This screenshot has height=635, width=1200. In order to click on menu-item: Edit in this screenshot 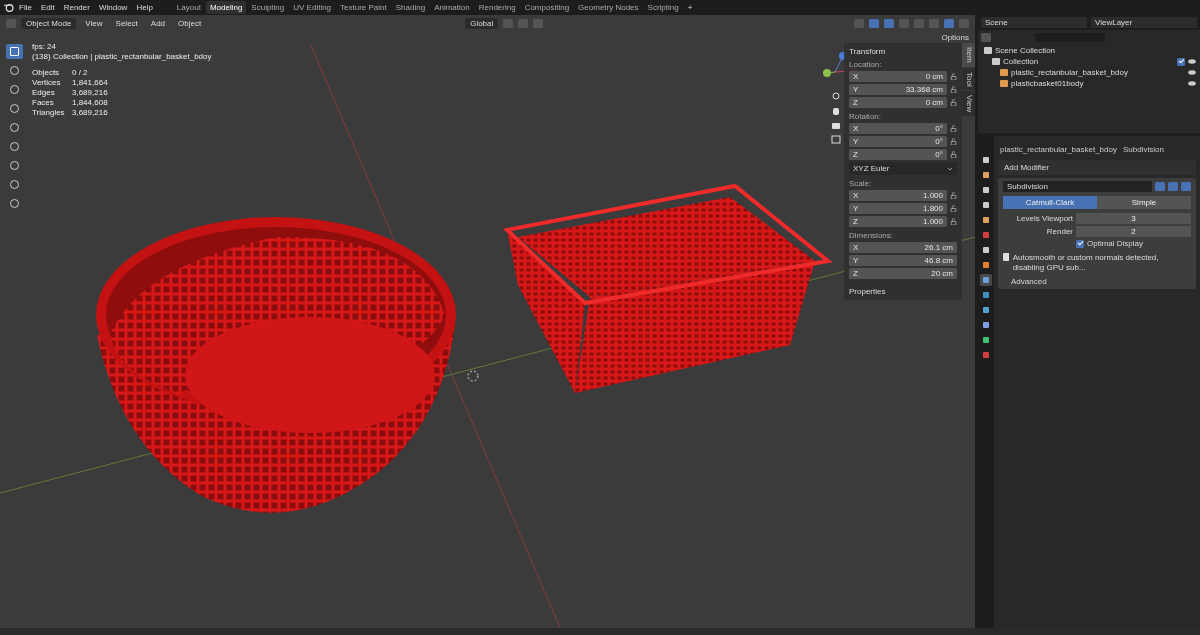, I will do `click(47, 7)`.